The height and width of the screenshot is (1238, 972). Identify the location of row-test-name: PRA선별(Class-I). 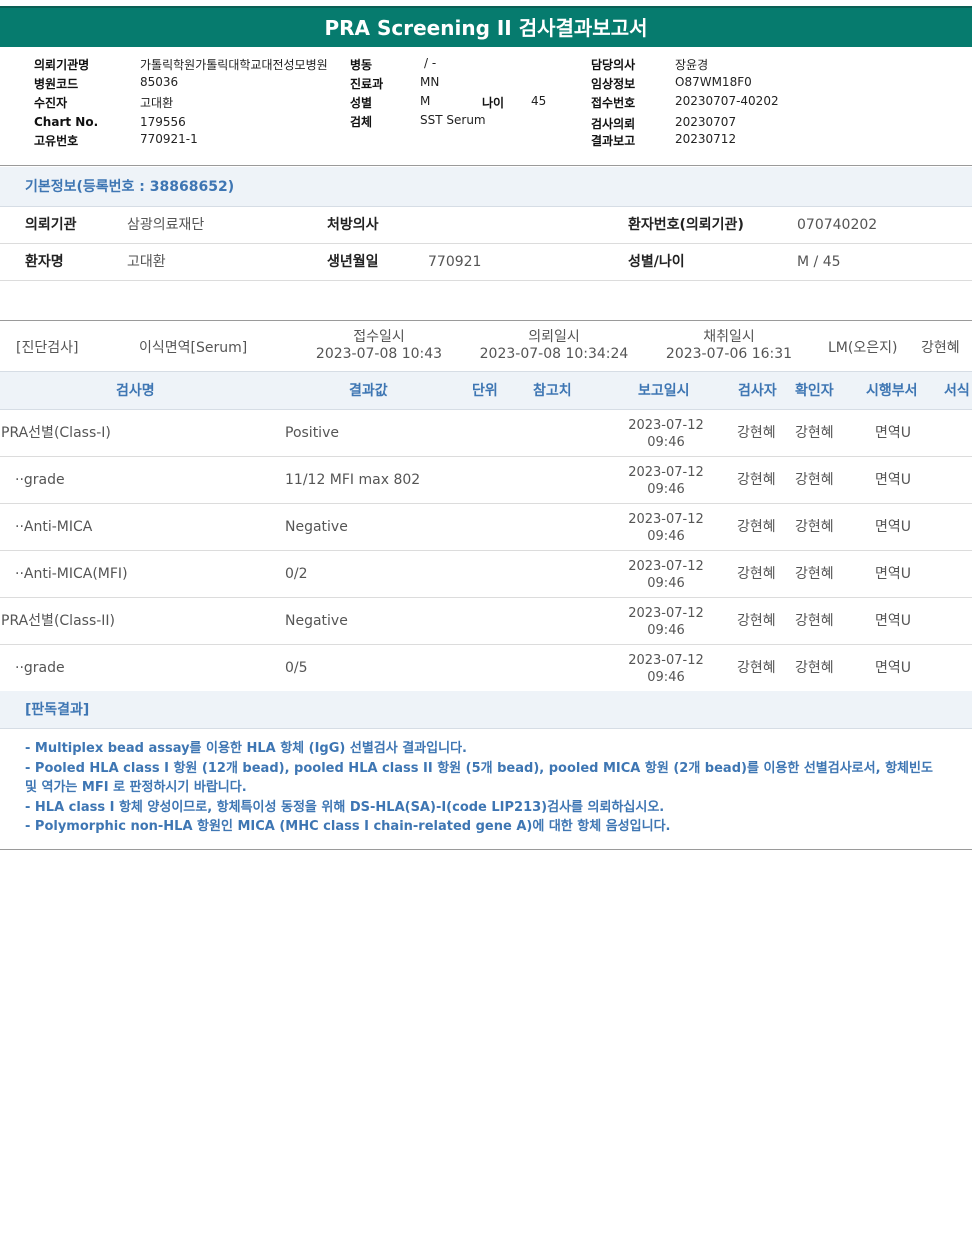
(56, 433).